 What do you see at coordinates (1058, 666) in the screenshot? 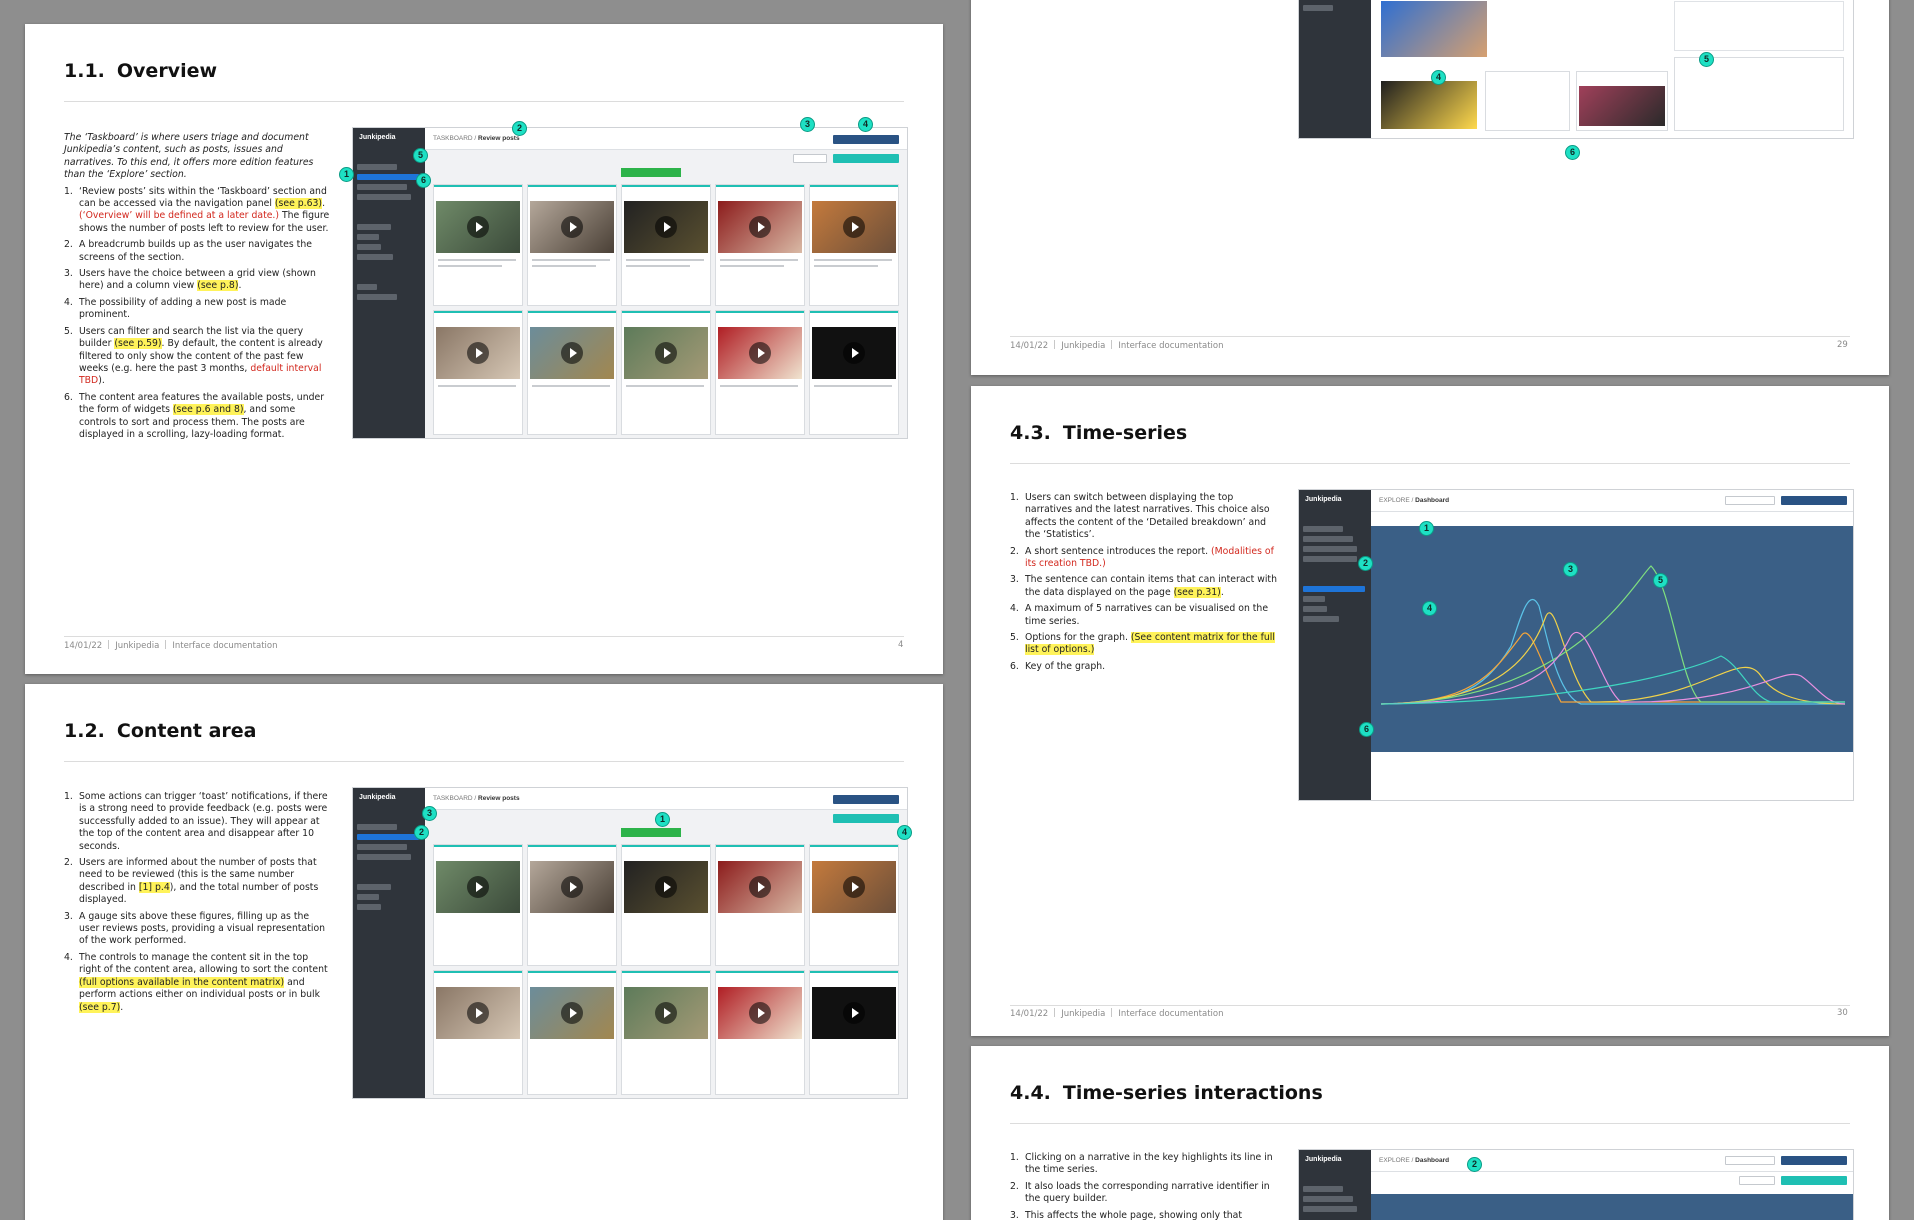
I see `list-item: 6. Key of the graph.` at bounding box center [1058, 666].